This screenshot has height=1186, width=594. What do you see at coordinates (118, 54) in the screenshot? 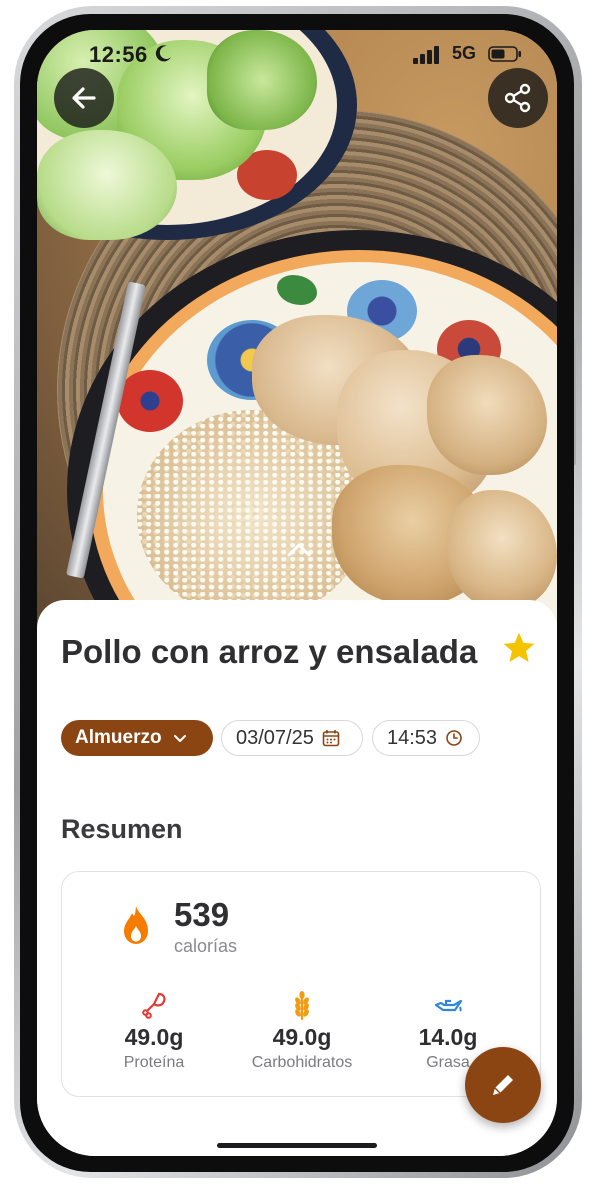
I see `status-time: 12:56` at bounding box center [118, 54].